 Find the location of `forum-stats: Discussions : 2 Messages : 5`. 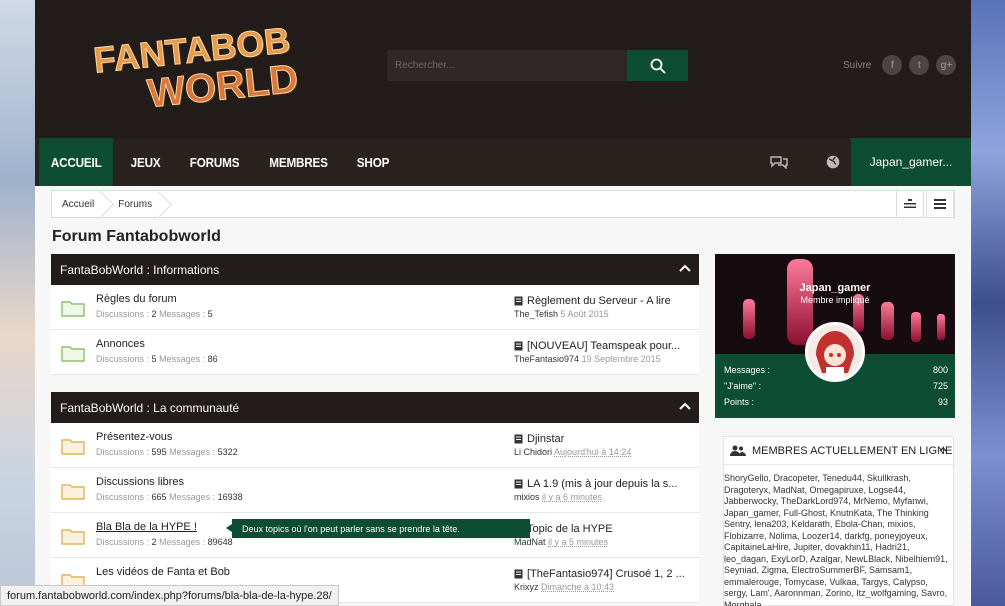

forum-stats: Discussions : 2 Messages : 5 is located at coordinates (154, 314).